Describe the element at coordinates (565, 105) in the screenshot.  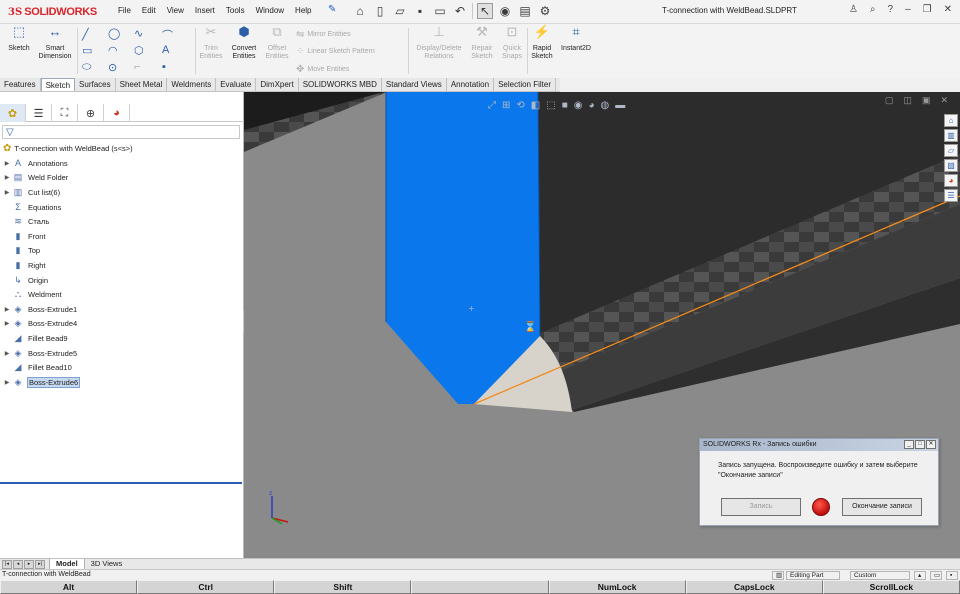
I see `display-style-icon: ■` at that location.